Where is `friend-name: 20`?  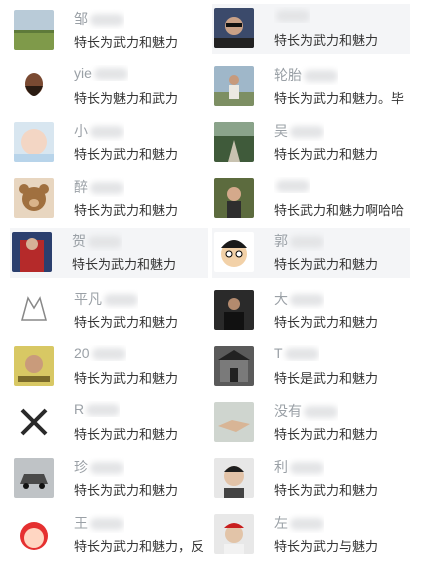
friend-name: 20 is located at coordinates (100, 353).